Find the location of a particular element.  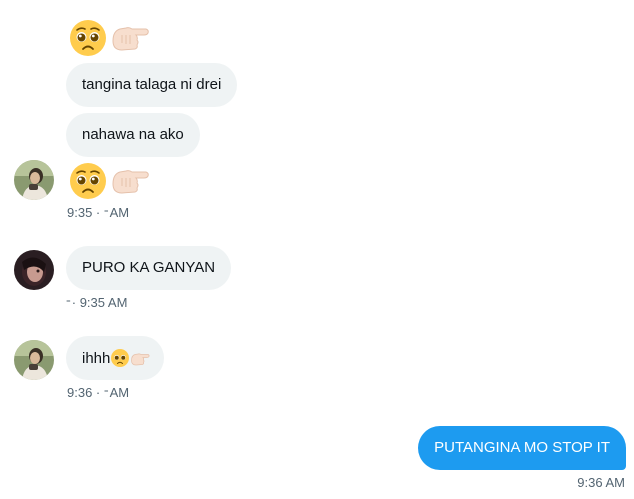

message-bubble: tangina talaga ni drei is located at coordinates (152, 85).